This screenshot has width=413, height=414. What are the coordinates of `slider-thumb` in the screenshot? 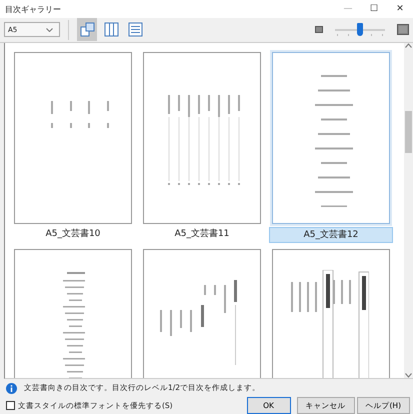 It's located at (360, 29).